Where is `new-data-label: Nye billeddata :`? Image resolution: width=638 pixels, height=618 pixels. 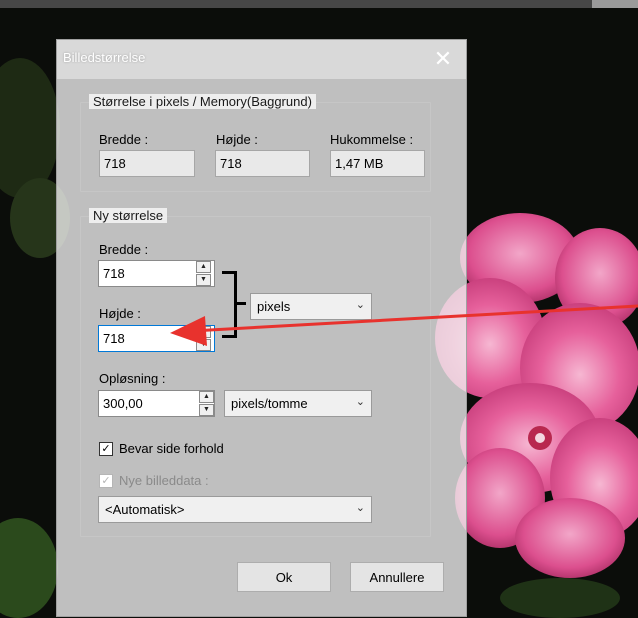 new-data-label: Nye billeddata : is located at coordinates (164, 480).